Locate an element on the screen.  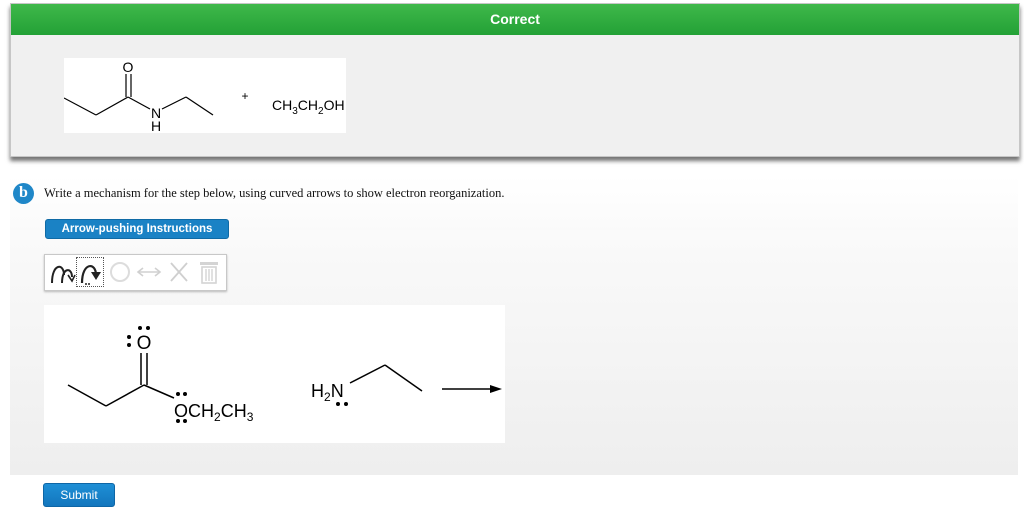
tool-curved-arrow-pair is located at coordinates (62, 272).